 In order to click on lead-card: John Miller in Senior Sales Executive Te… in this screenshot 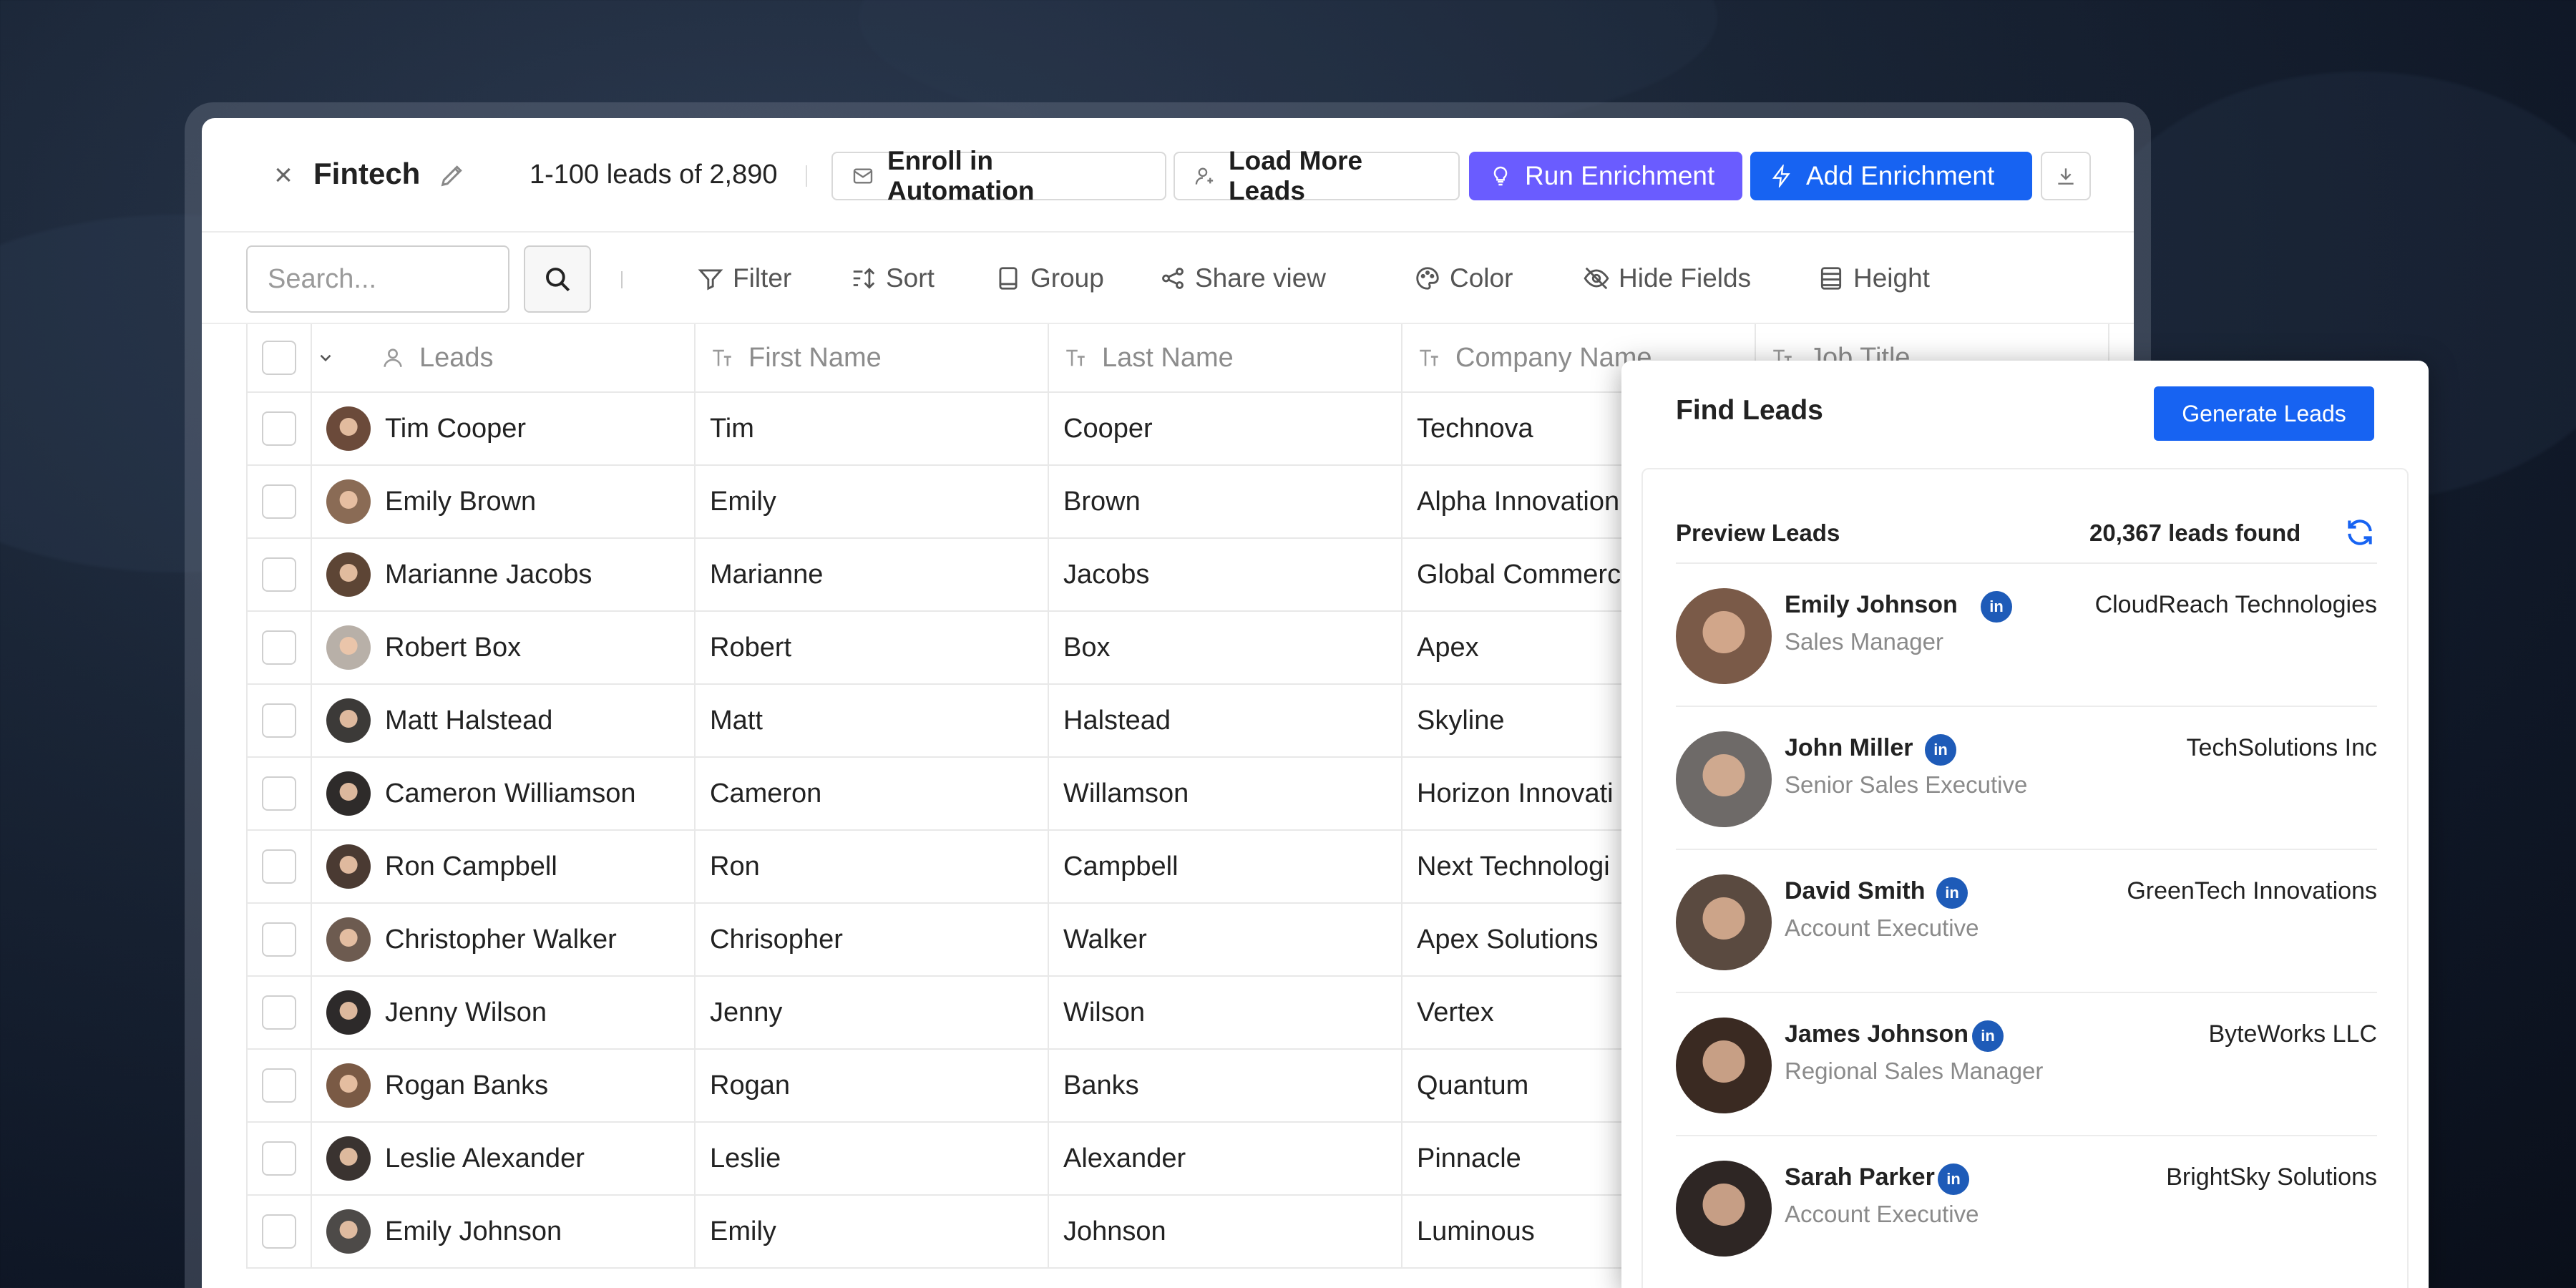, I will do `click(2026, 777)`.